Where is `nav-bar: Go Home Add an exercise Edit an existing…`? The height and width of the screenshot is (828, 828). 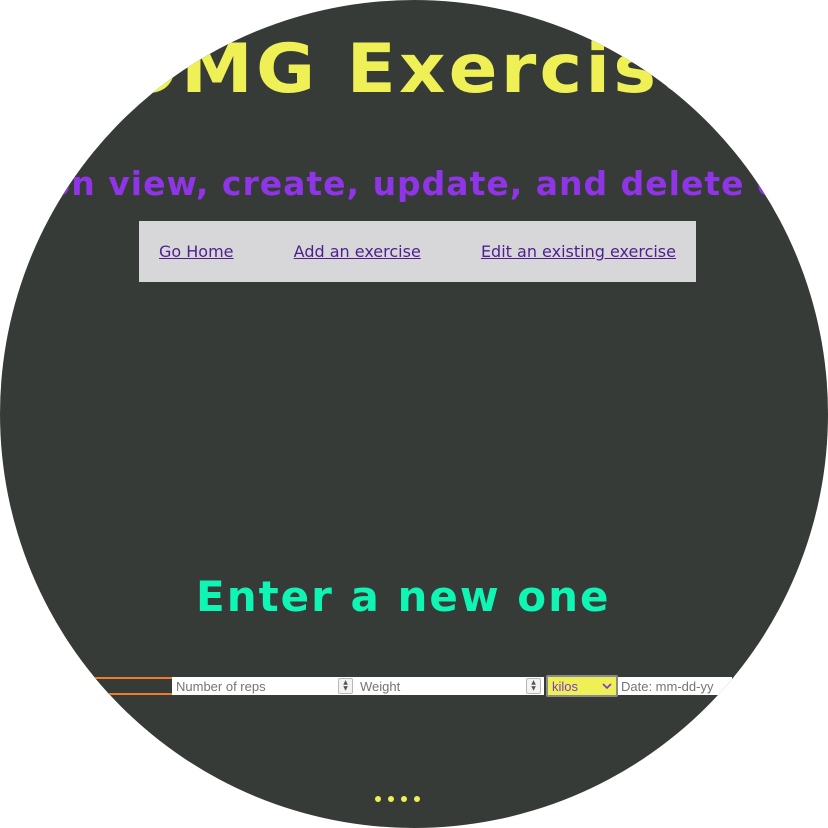 nav-bar: Go Home Add an exercise Edit an existing… is located at coordinates (417, 251).